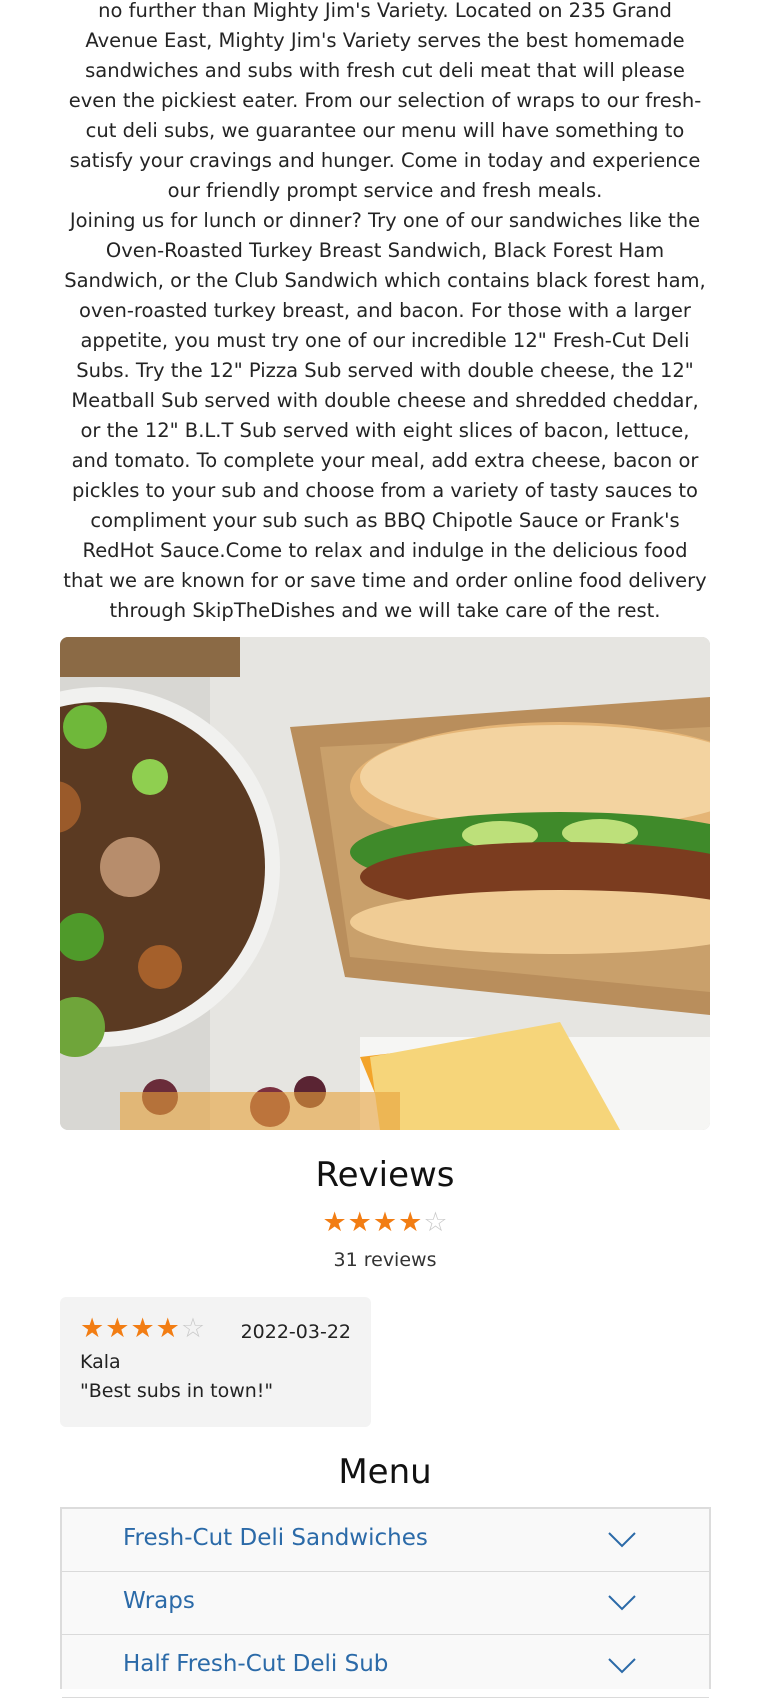 This screenshot has width=770, height=1698. What do you see at coordinates (385, 1260) in the screenshot?
I see `review-count: 31 reviews` at bounding box center [385, 1260].